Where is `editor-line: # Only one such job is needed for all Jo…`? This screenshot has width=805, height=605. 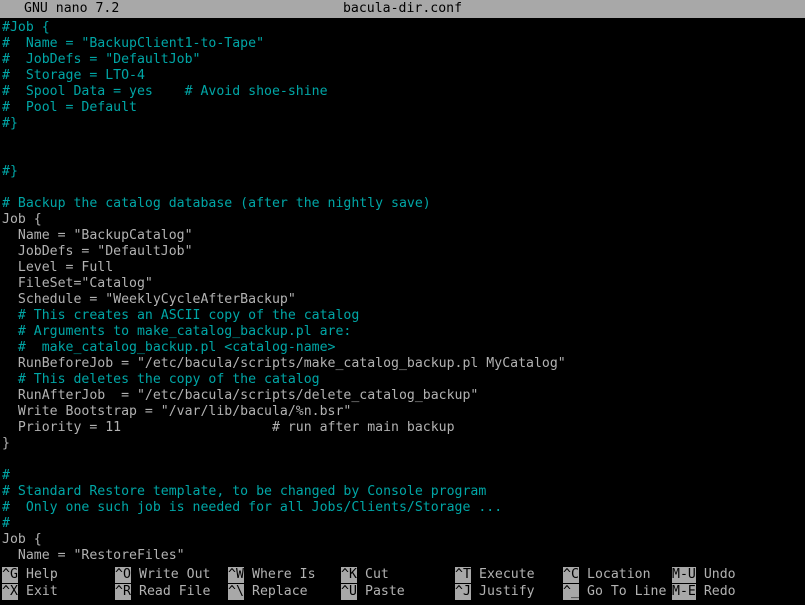
editor-line: # Only one such job is needed for all Jo… is located at coordinates (403, 508).